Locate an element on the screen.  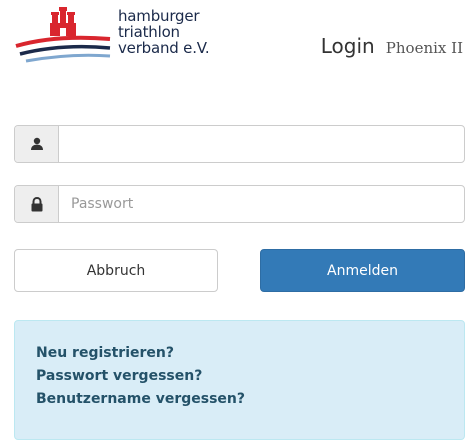
login-subtitle: Phoenix II is located at coordinates (424, 48).